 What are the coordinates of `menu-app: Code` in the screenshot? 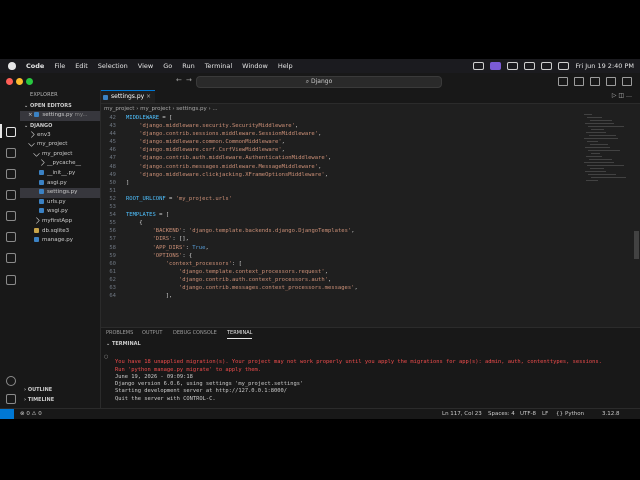 It's located at (35, 66).